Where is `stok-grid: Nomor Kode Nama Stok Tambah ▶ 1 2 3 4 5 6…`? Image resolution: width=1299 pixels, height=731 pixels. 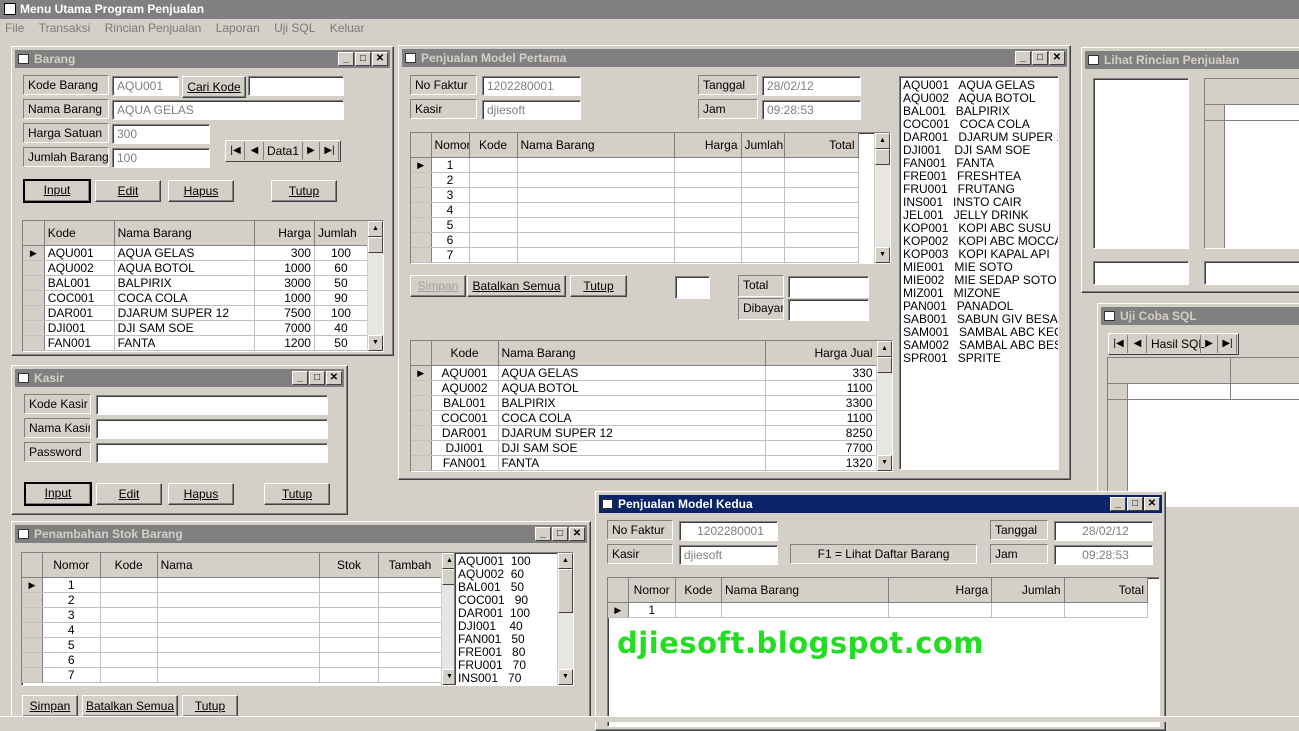
stok-grid: Nomor Kode Nama Stok Tambah ▶ 1 2 3 4 5 6… is located at coordinates (239, 619).